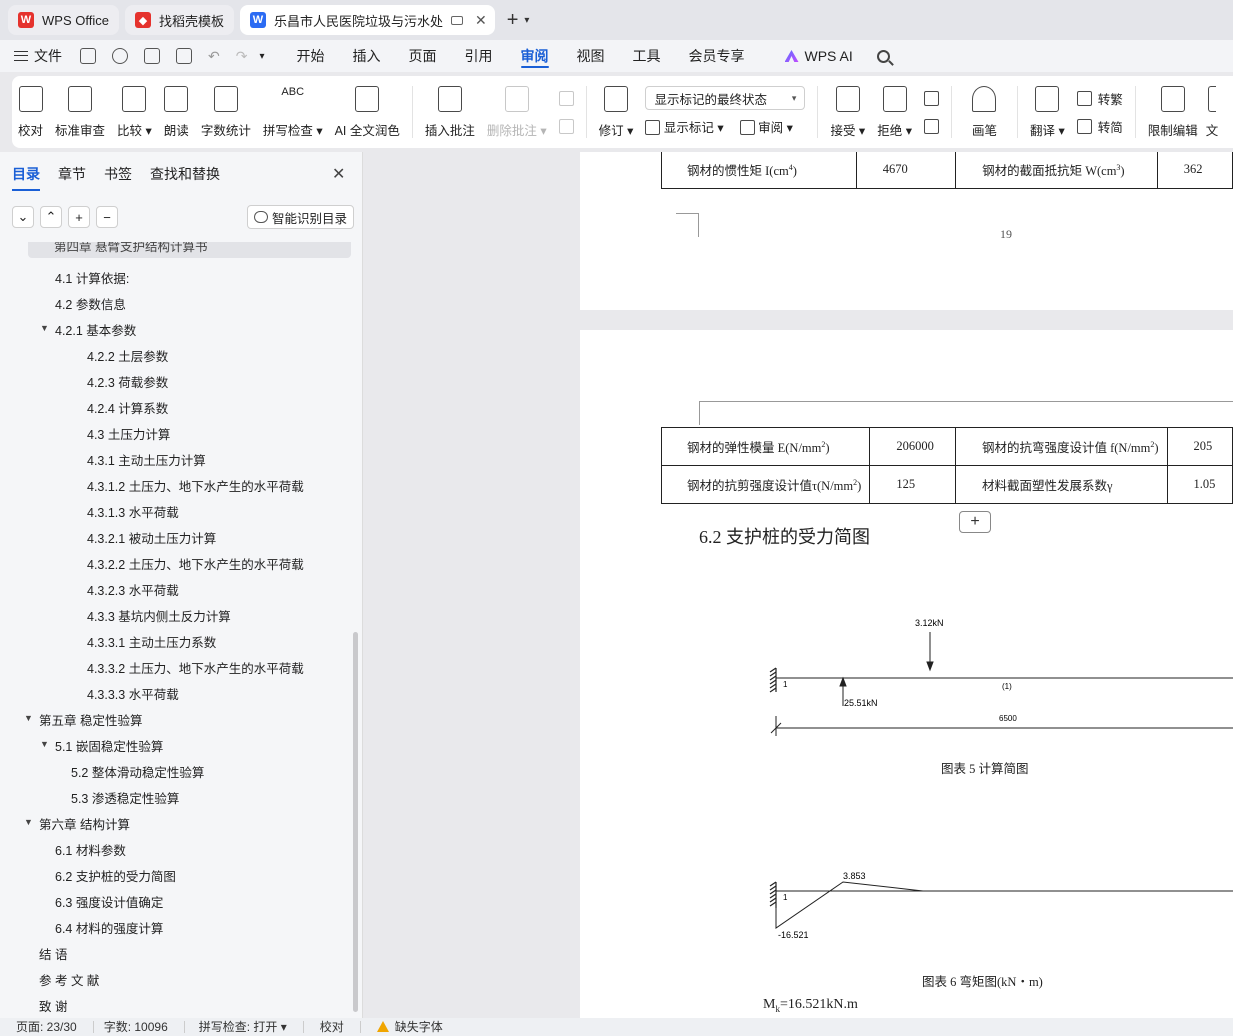 Image resolution: width=1233 pixels, height=1036 pixels. What do you see at coordinates (1061, 484) in the screenshot?
I see `table-cell: 材料截面塑性发展系数γ` at bounding box center [1061, 484].